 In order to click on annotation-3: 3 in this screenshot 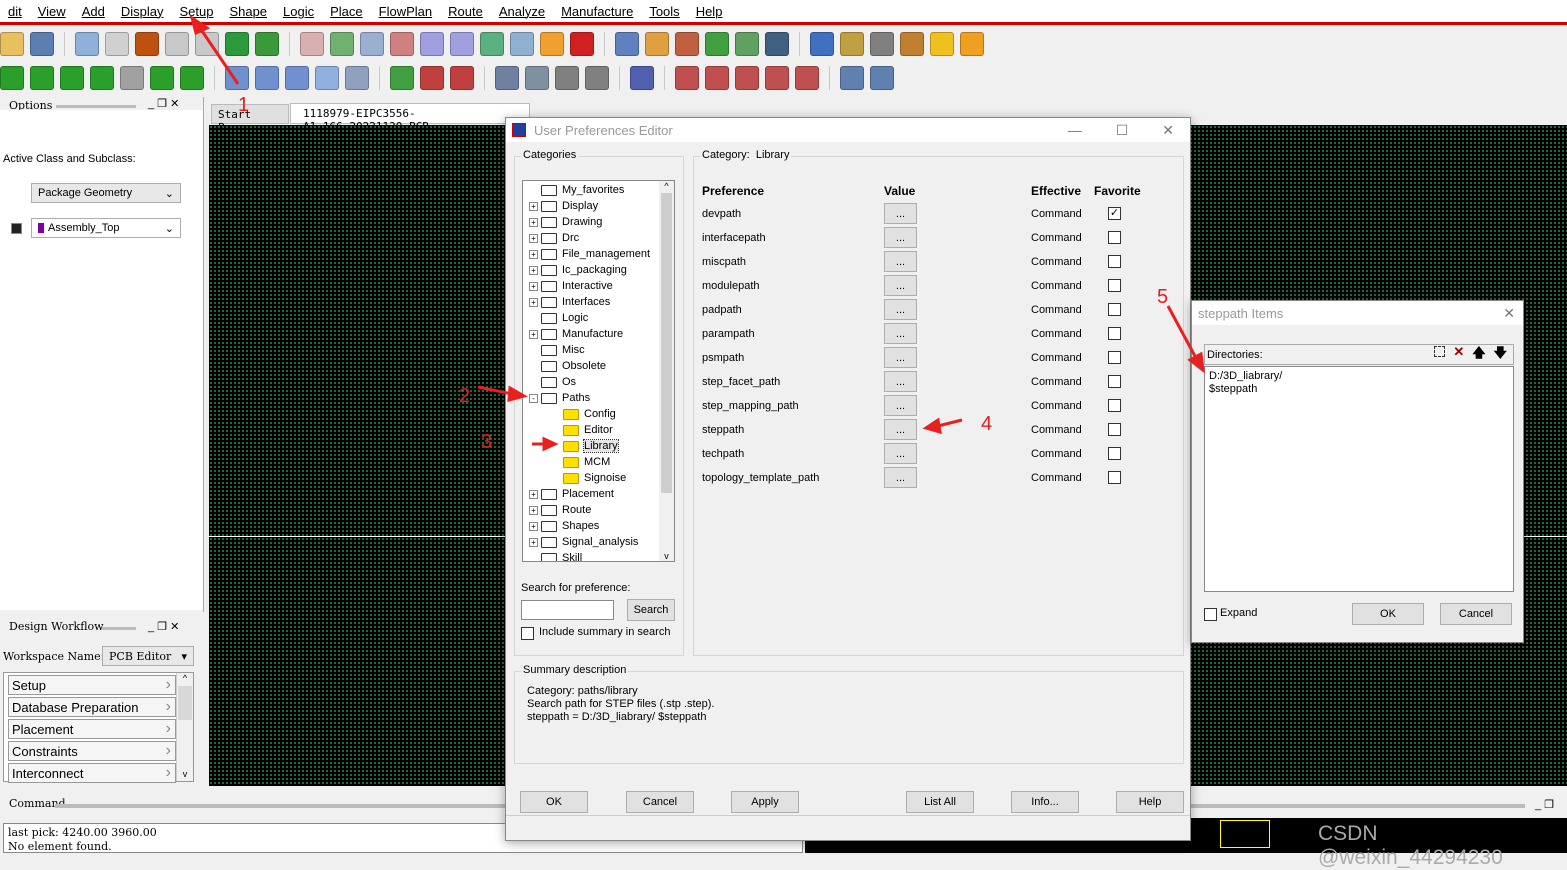, I will do `click(487, 442)`.